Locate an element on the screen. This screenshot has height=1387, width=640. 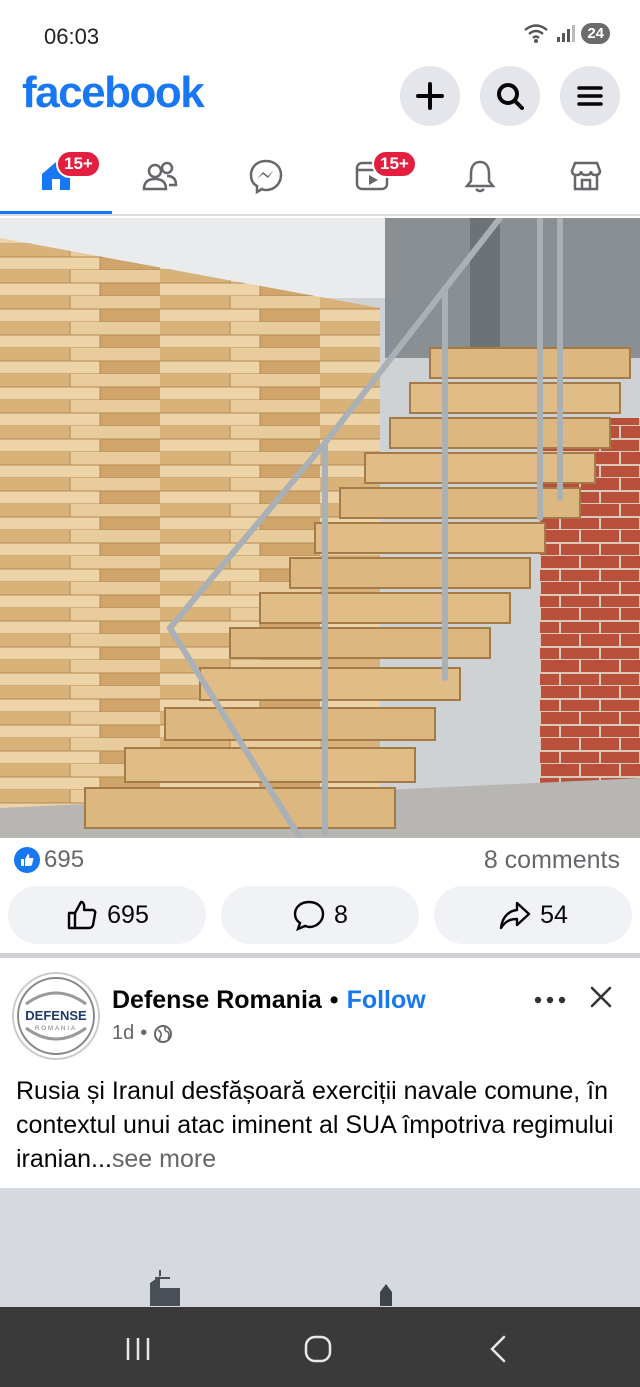
share-icon is located at coordinates (515, 915).